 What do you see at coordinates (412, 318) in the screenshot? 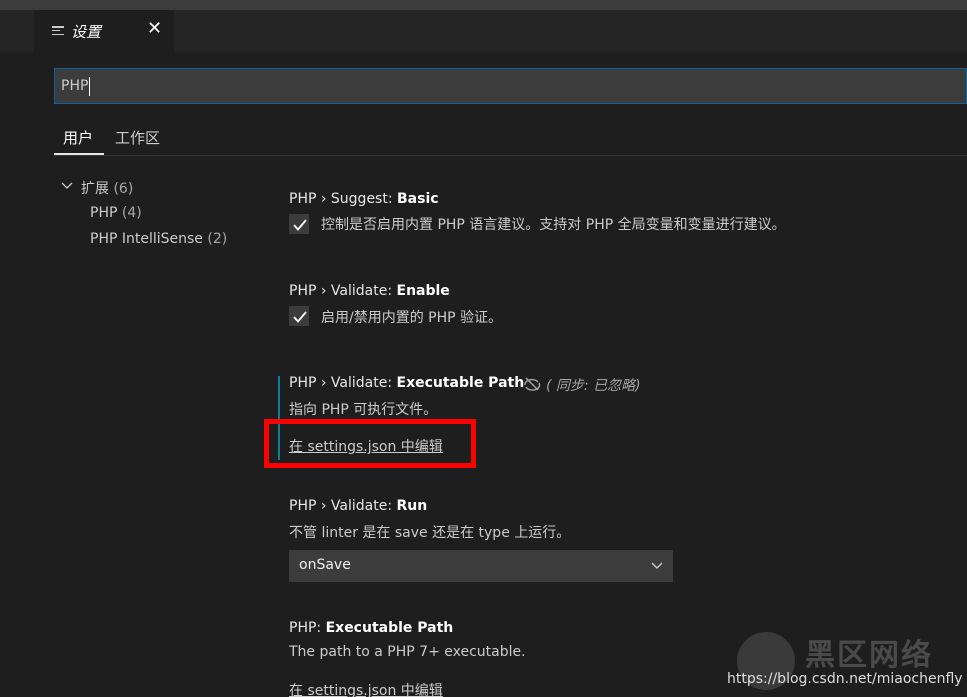
I see `checkbox-label: 启用/禁用内置的 PHP 验证。` at bounding box center [412, 318].